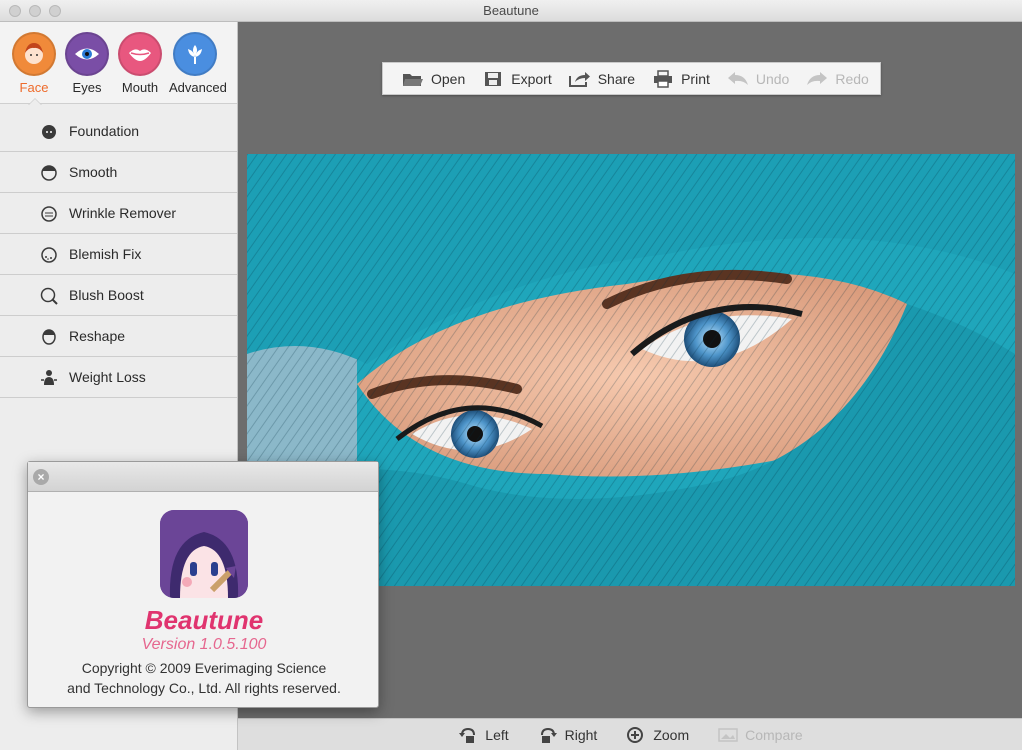 The image size is (1022, 750). I want to click on about-version: Version 1.0.5.100, so click(204, 644).